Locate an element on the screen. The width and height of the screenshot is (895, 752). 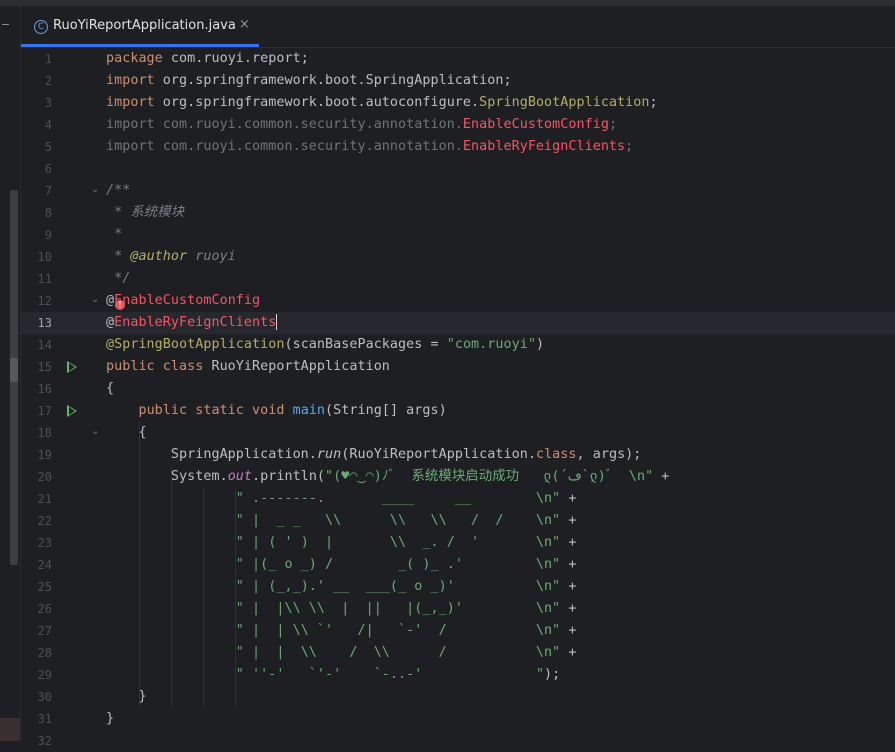
line-number: 6 is located at coordinates (36, 169).